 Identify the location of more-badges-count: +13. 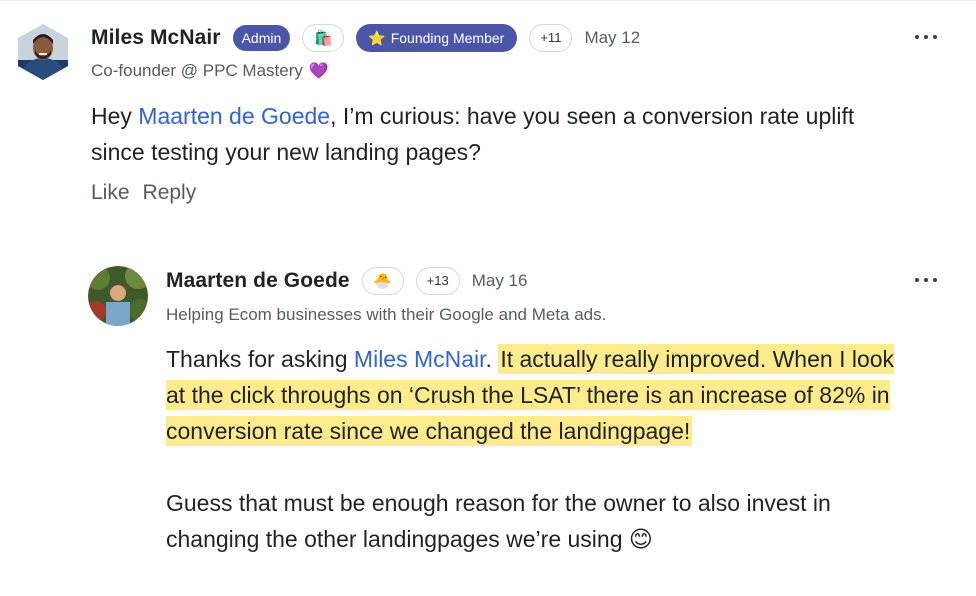
(437, 281).